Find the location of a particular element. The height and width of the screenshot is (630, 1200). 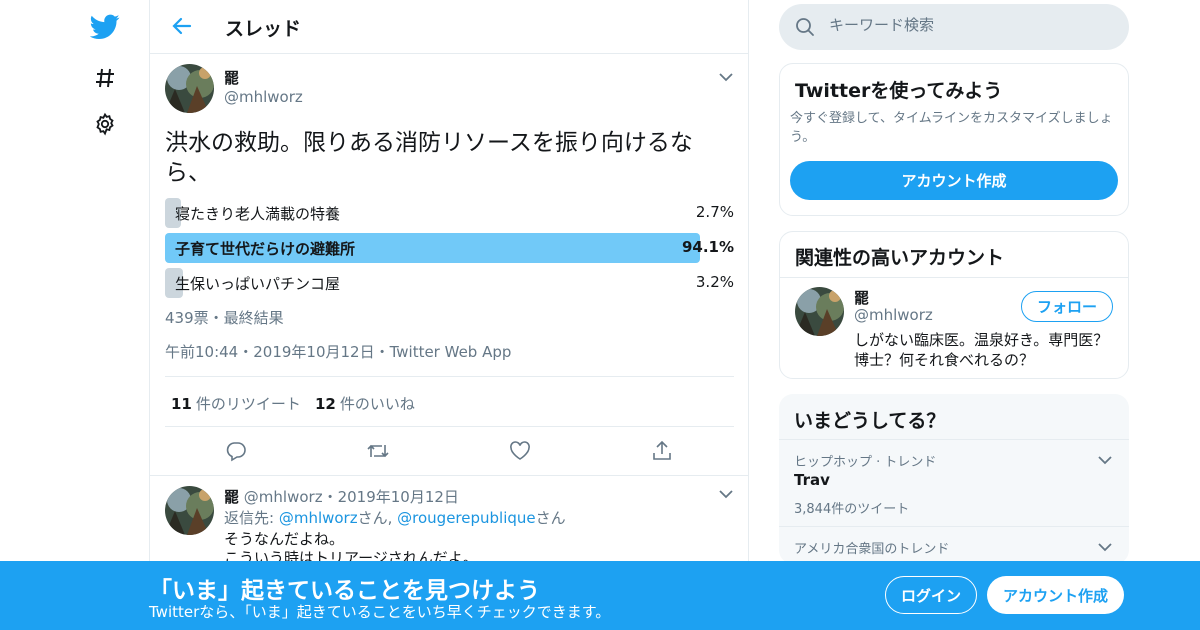

search-box is located at coordinates (954, 27).